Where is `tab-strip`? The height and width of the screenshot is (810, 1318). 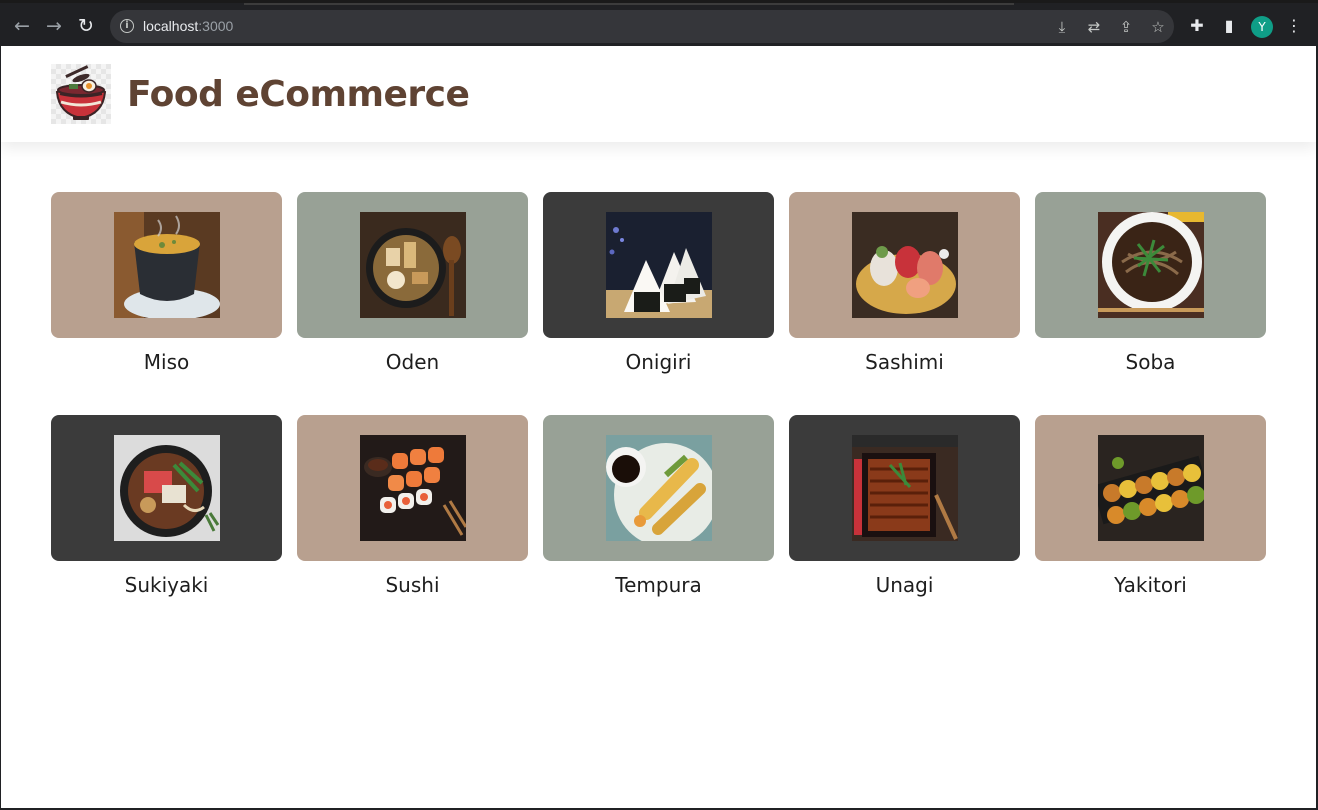
tab-strip is located at coordinates (629, 4).